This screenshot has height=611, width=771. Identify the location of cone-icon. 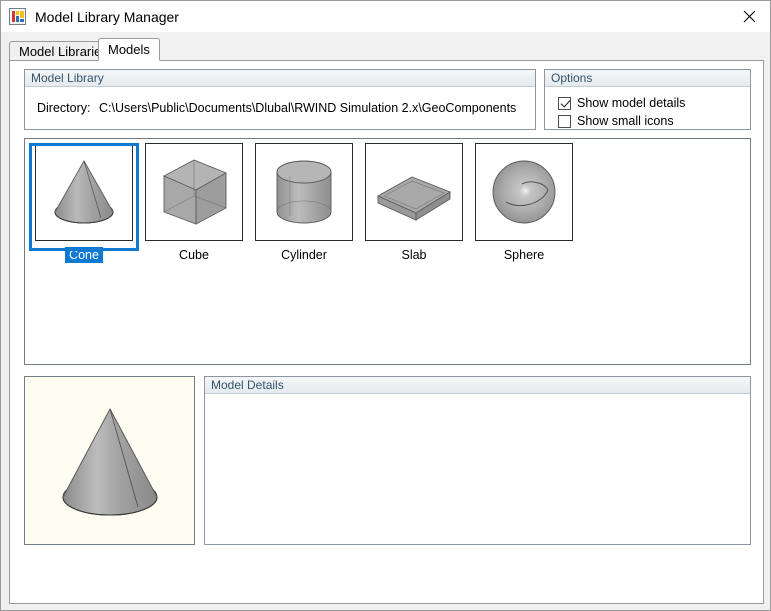
(84, 192).